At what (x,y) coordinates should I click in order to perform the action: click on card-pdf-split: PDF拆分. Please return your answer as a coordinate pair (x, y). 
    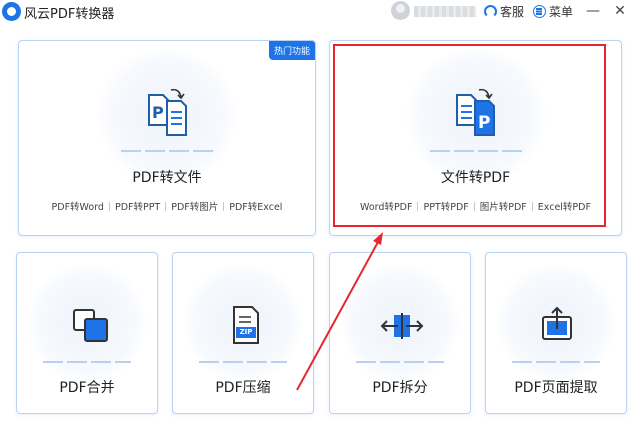
    Looking at the image, I should click on (400, 333).